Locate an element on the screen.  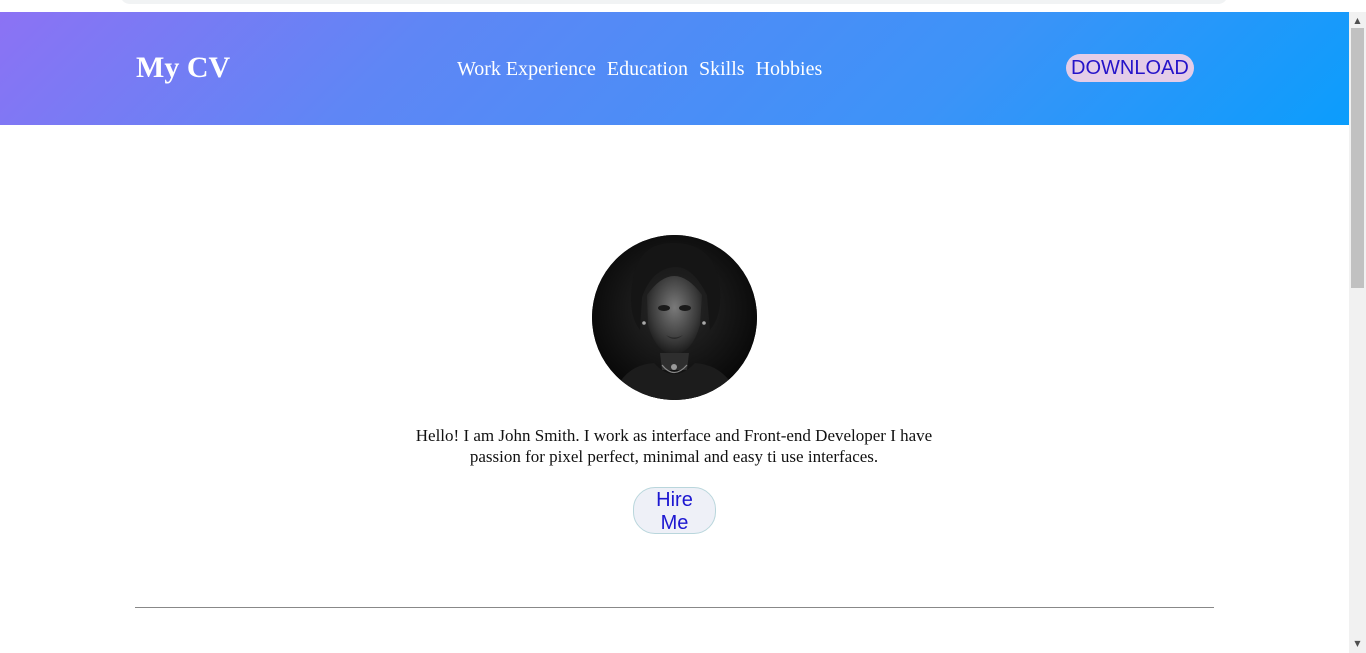
nav-link-work-experience: Work Experience is located at coordinates (526, 69).